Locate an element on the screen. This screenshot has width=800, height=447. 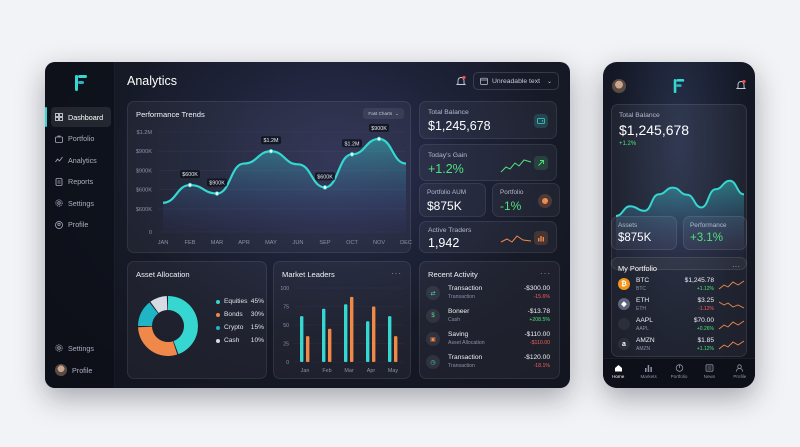
sidebar-bottom-profile: Profile is located at coordinates (81, 370).